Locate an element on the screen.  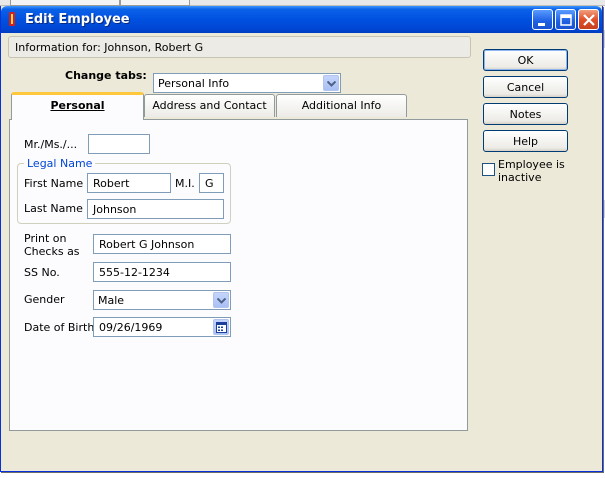
employee-inactive-label: Employee is inactive is located at coordinates (531, 171).